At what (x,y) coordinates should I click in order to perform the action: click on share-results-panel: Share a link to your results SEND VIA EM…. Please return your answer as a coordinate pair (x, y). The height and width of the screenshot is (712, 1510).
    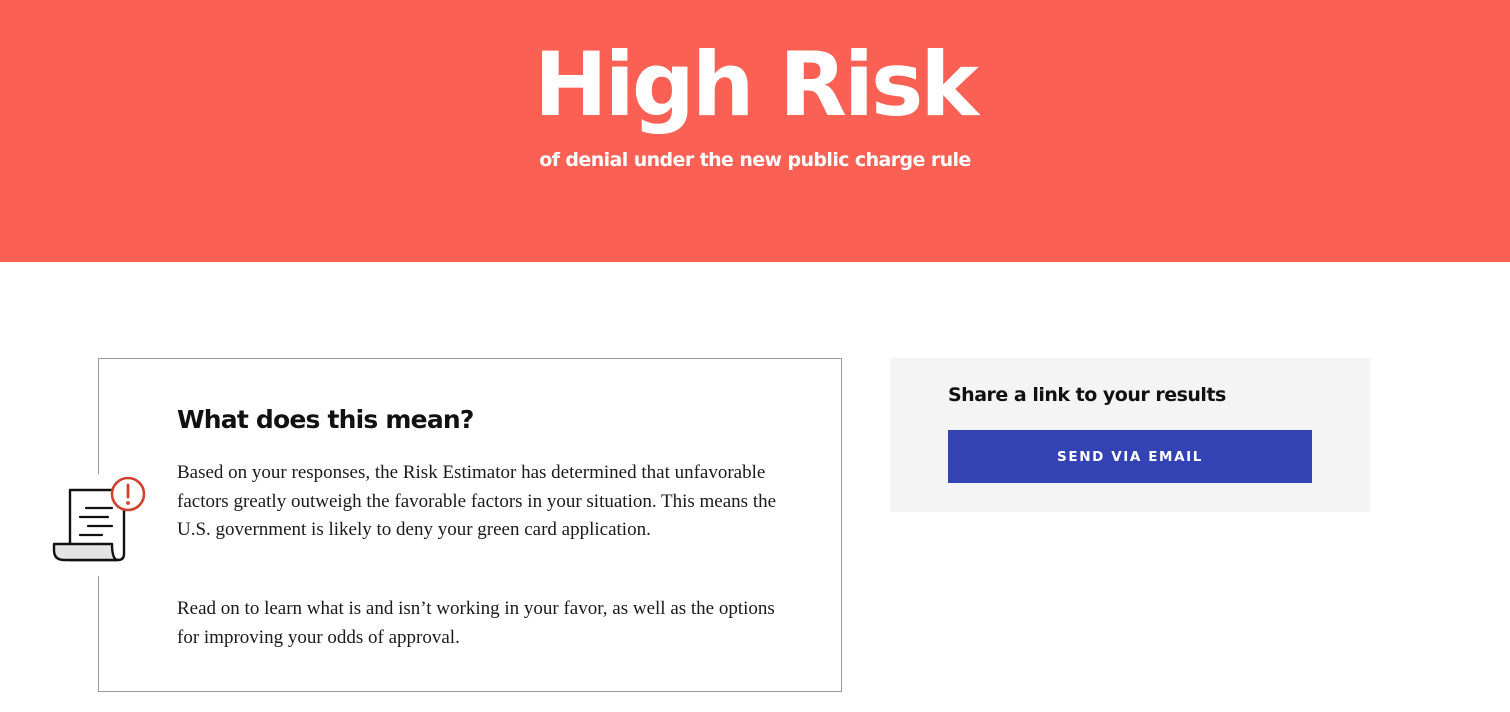
    Looking at the image, I should click on (1130, 435).